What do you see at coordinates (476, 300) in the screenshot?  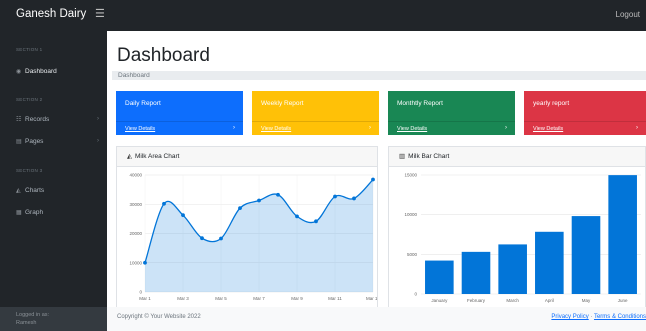 I see `x-tick-label: February` at bounding box center [476, 300].